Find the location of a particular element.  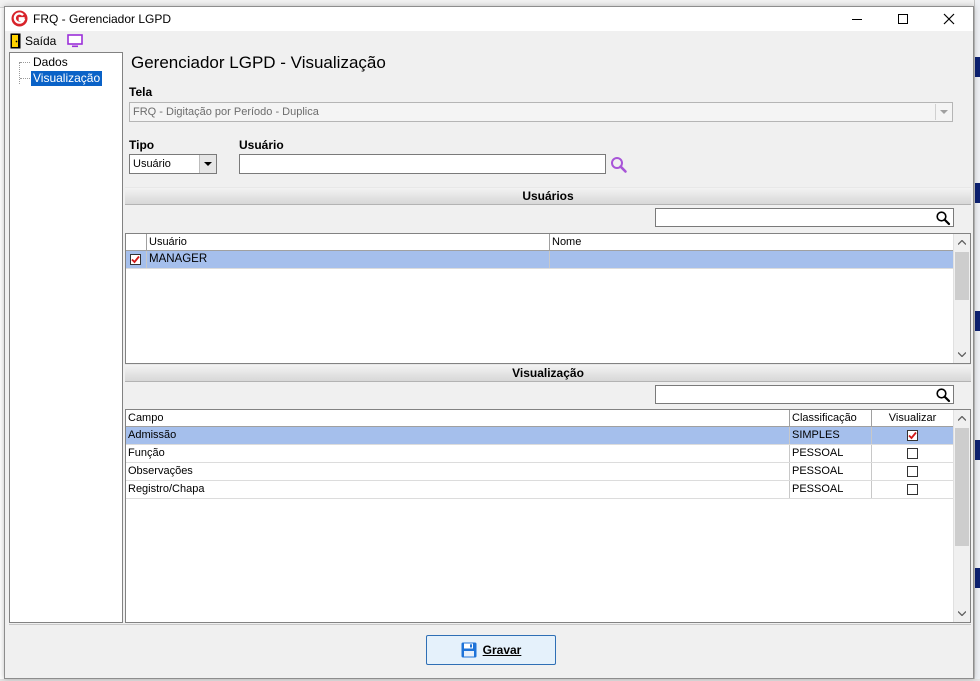

tree-item-visualizacao: Visualização is located at coordinates (67, 78).